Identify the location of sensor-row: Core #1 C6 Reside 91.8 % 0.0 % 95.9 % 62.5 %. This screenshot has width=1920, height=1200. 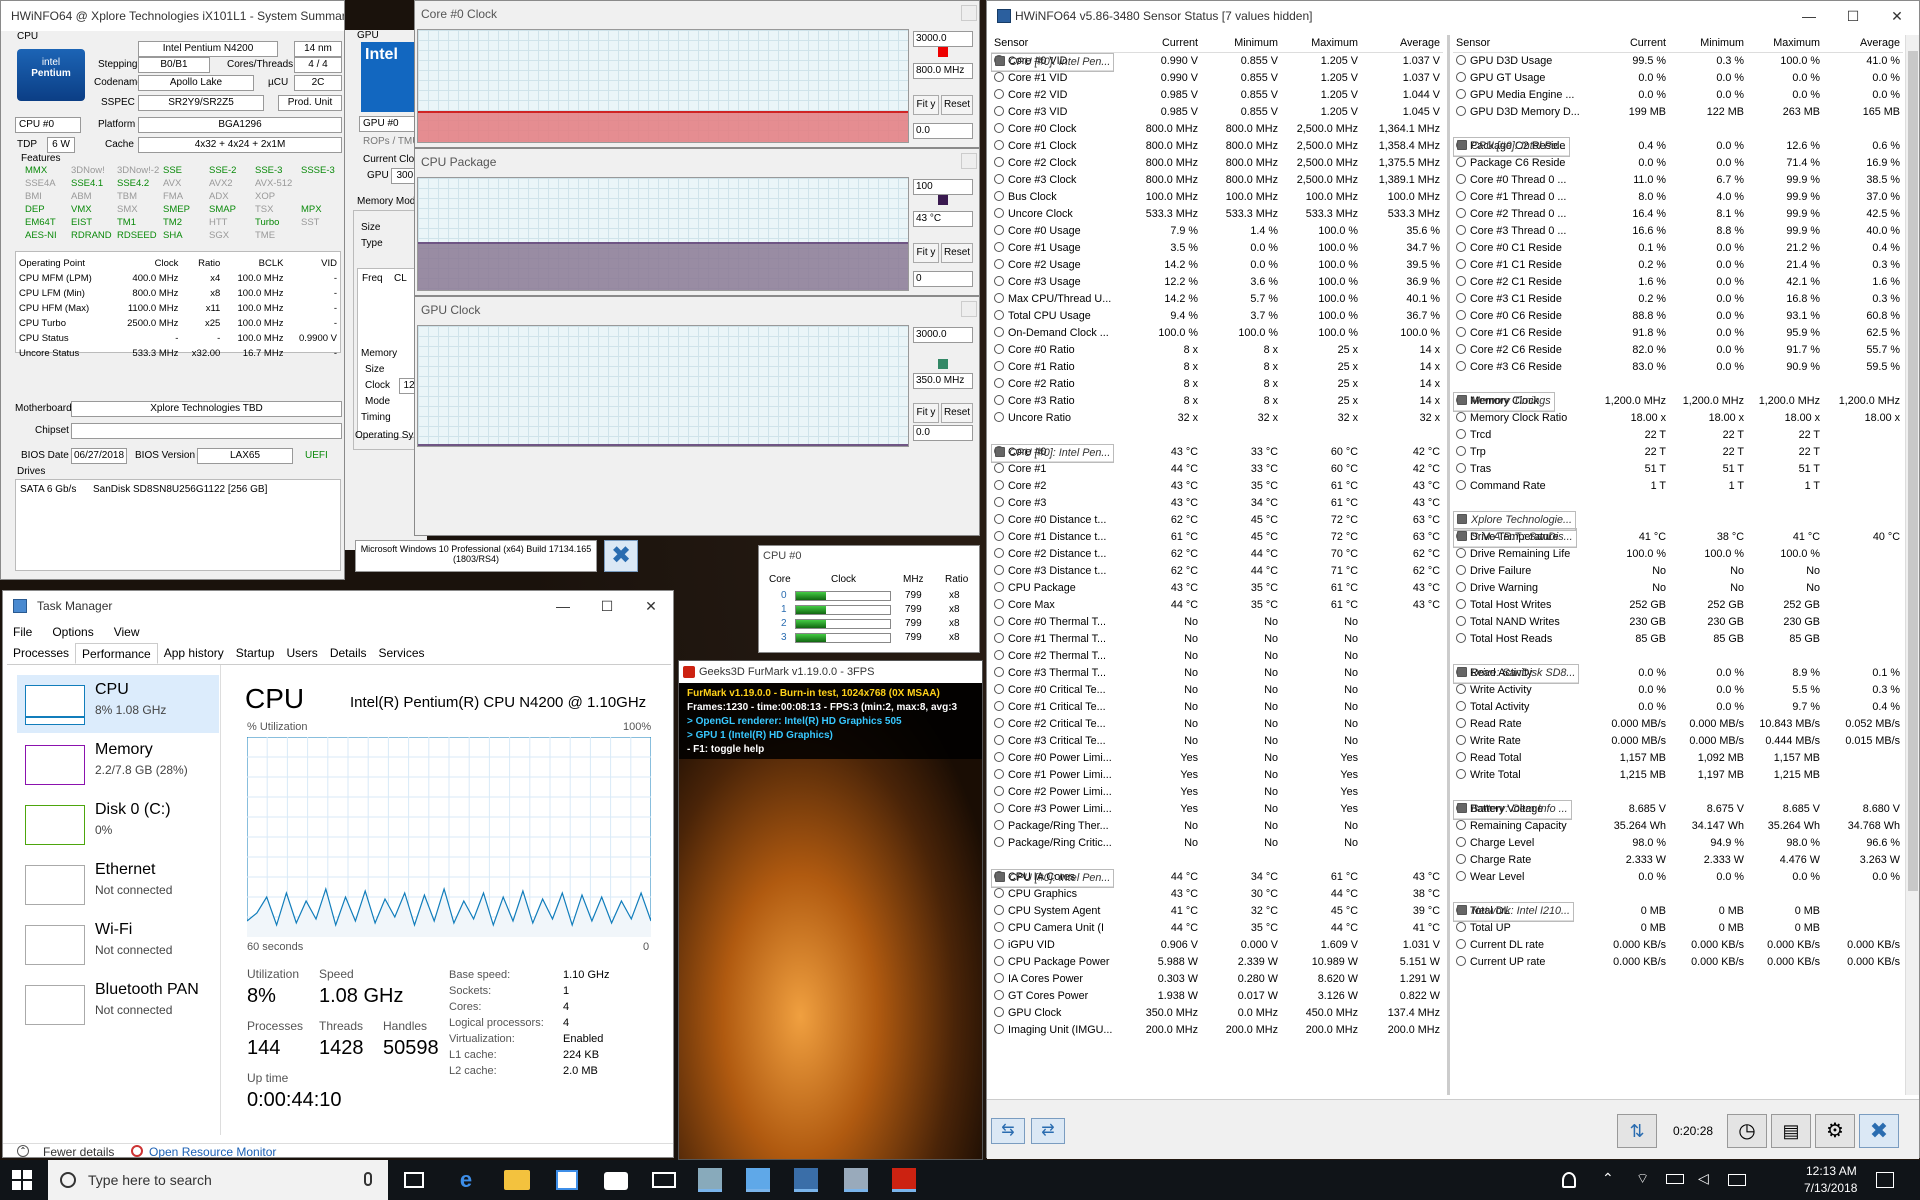
(1678, 332).